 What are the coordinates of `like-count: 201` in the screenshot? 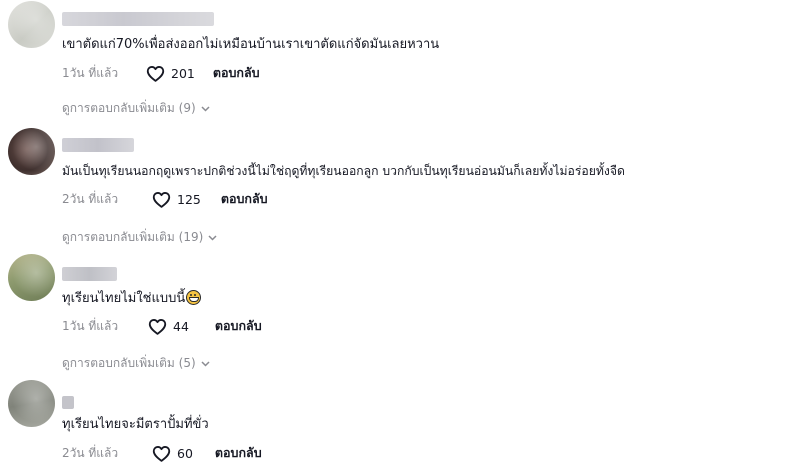 It's located at (183, 73).